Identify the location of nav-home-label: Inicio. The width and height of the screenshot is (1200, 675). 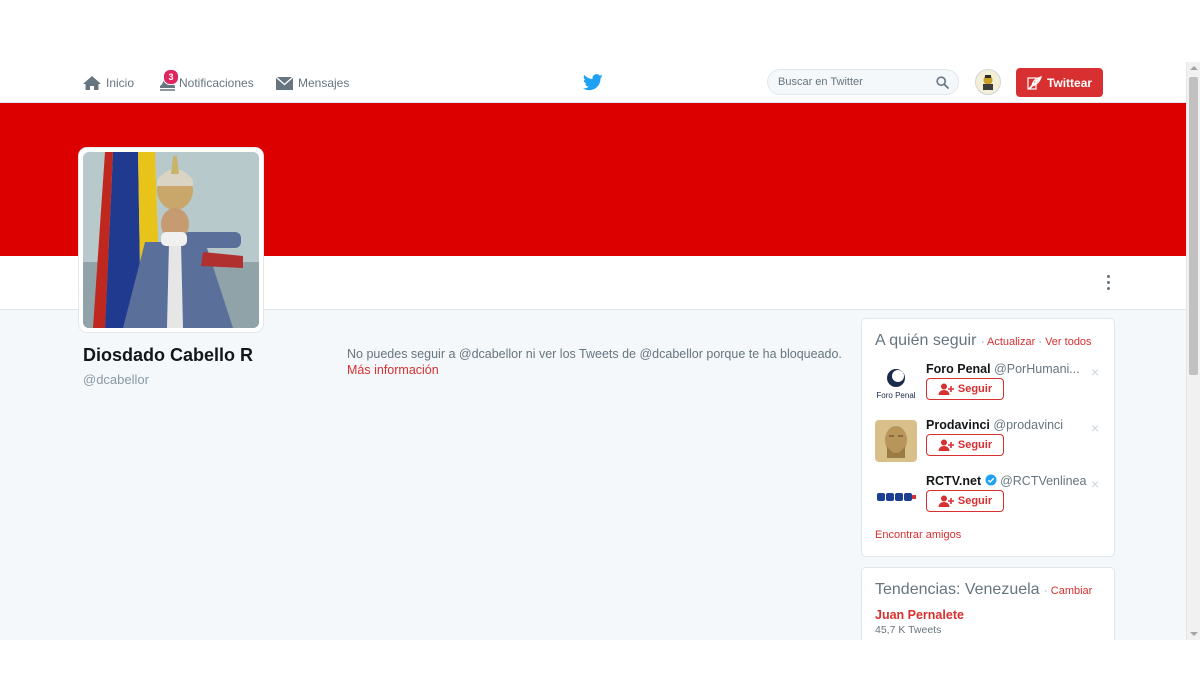
(120, 83).